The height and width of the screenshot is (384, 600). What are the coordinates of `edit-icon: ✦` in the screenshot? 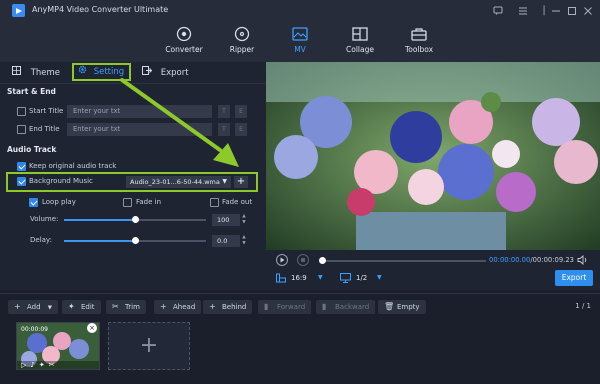 It's located at (71, 306).